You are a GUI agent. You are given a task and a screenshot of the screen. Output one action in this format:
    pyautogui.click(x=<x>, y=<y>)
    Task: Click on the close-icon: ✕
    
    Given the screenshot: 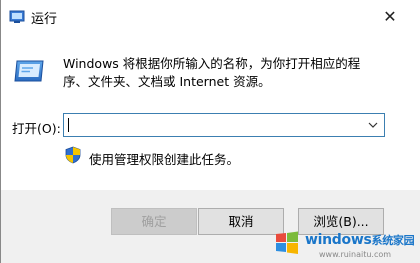 What is the action you would take?
    pyautogui.click(x=390, y=16)
    